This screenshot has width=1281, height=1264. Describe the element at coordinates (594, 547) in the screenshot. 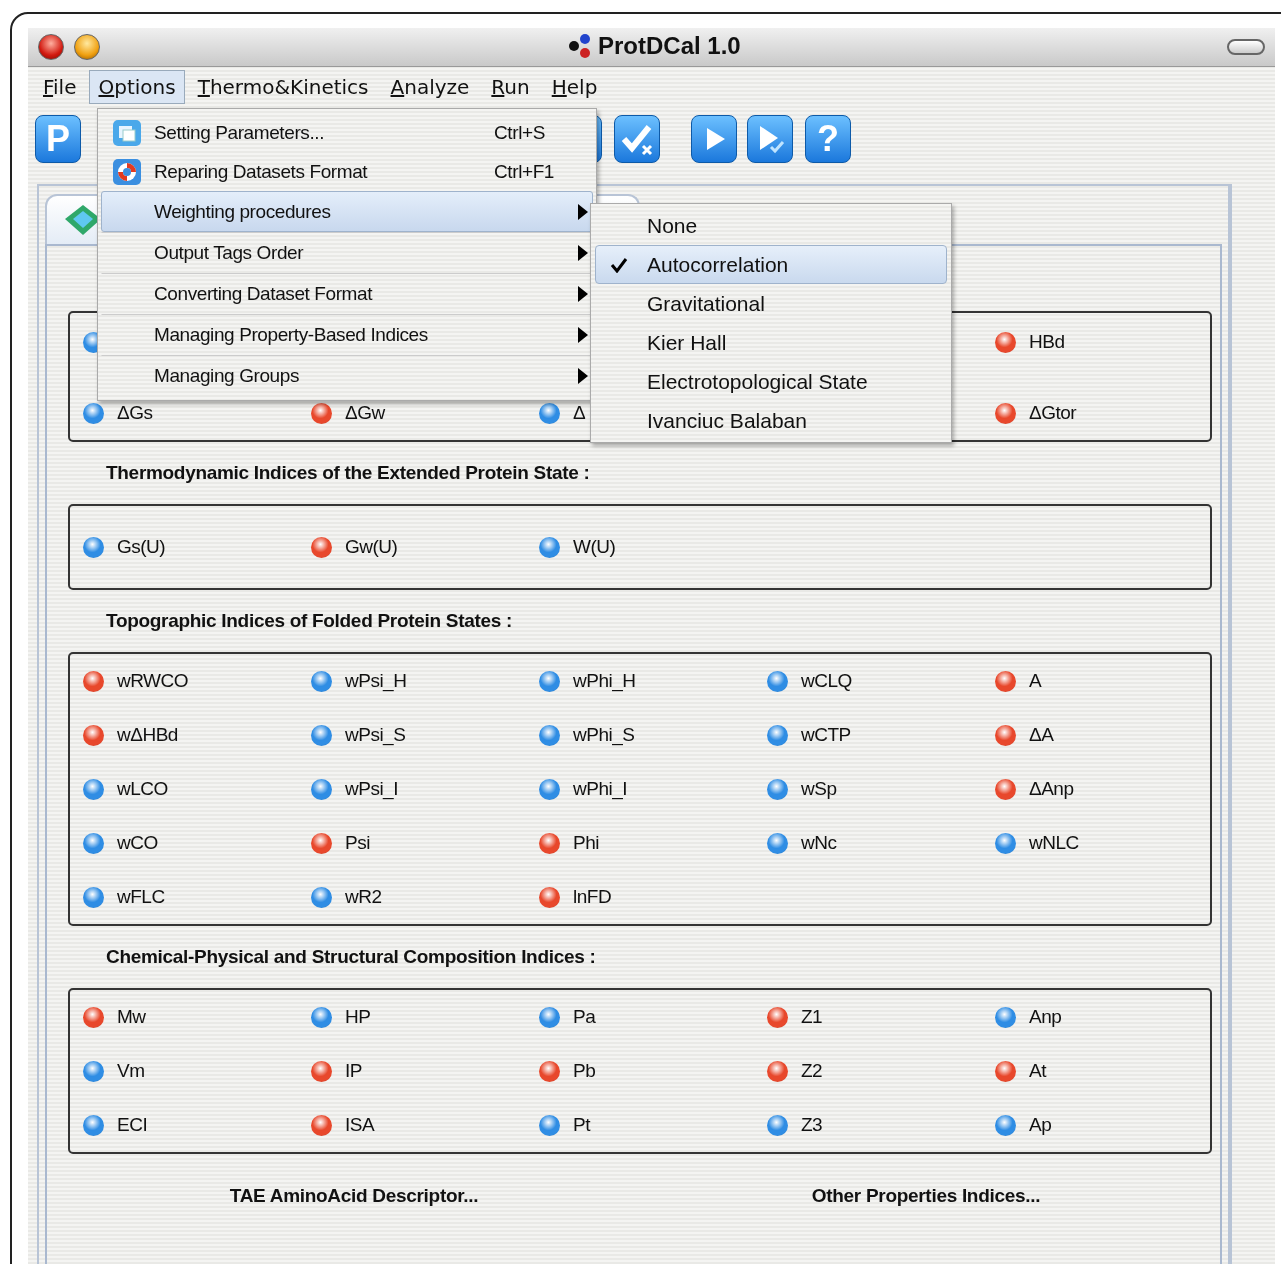

I see `index-label: W(U)` at that location.